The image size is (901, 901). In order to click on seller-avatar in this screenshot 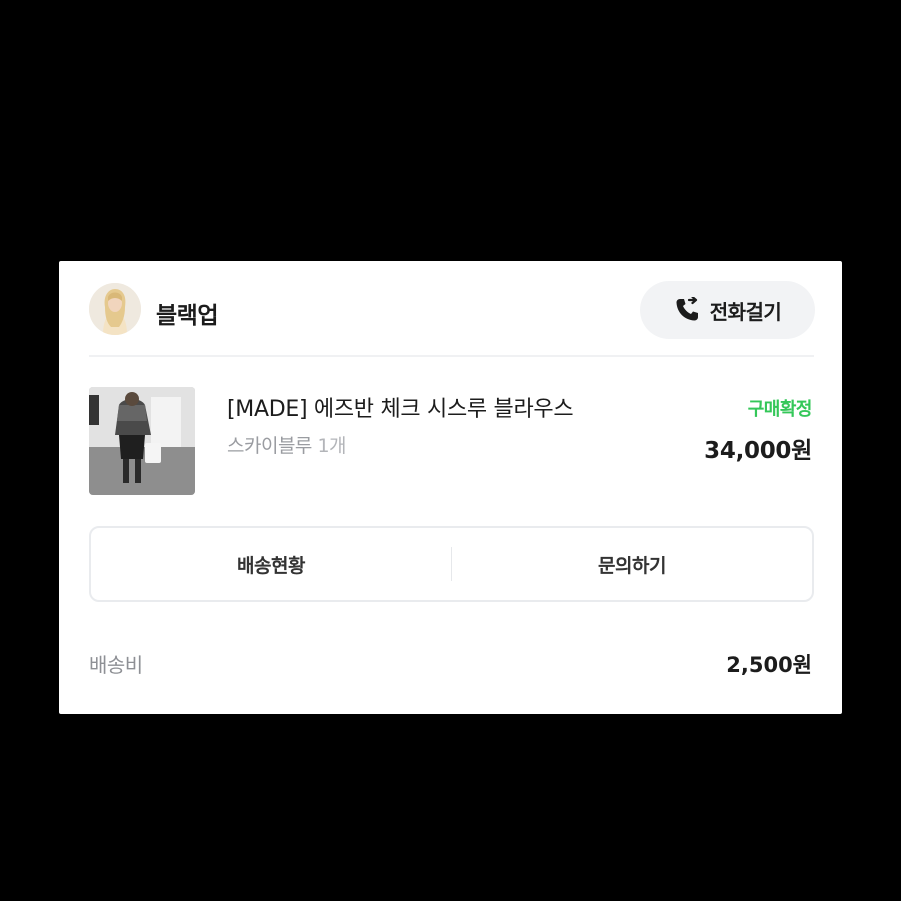, I will do `click(115, 309)`.